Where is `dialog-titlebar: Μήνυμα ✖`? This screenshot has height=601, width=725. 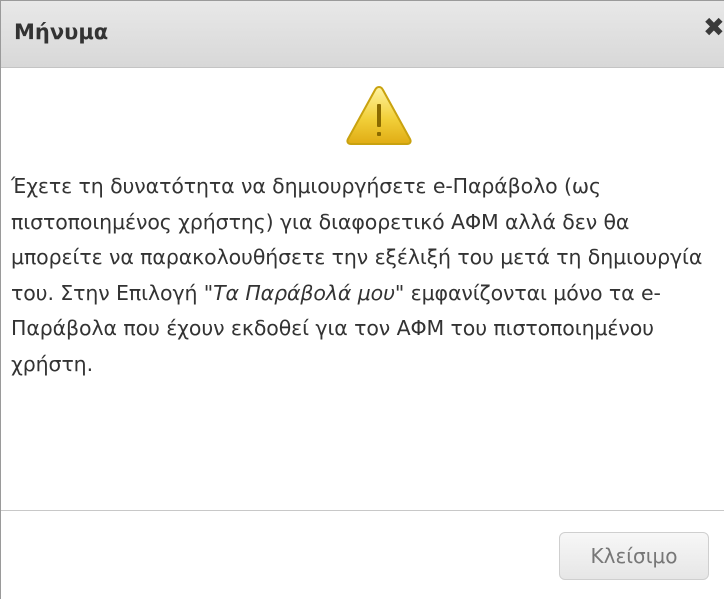 dialog-titlebar: Μήνυμα ✖ is located at coordinates (363, 34).